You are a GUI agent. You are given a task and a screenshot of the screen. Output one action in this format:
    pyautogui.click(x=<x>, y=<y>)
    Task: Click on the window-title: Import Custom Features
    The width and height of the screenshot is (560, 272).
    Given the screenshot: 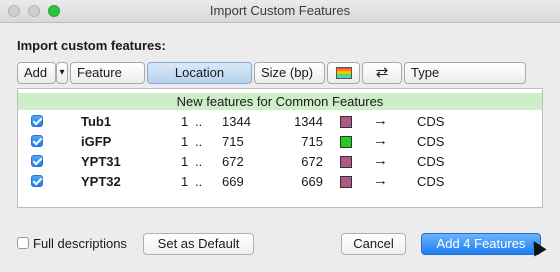 What is the action you would take?
    pyautogui.click(x=280, y=10)
    